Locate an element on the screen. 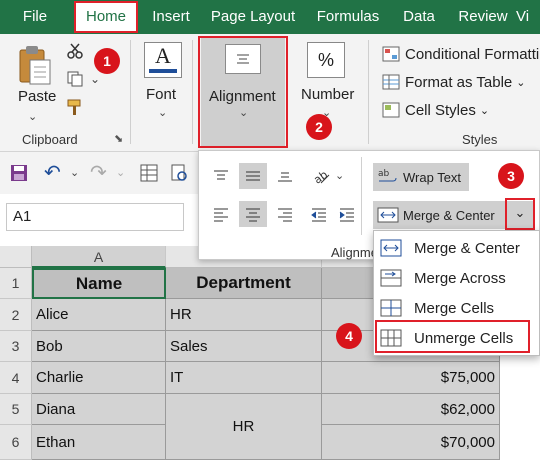 This screenshot has height=460, width=540. font-label: Font is located at coordinates (161, 94).